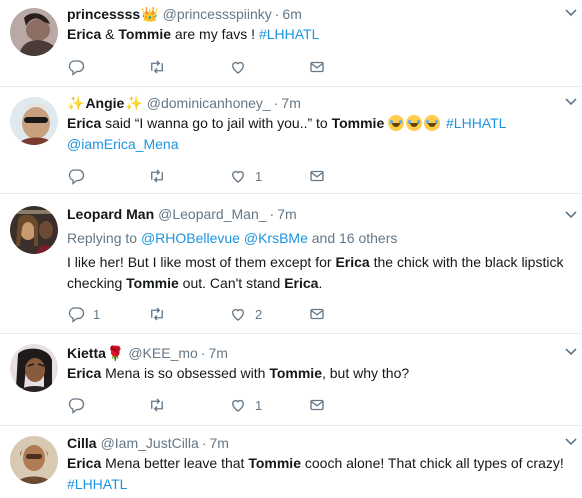 The height and width of the screenshot is (498, 582). What do you see at coordinates (97, 314) in the screenshot?
I see `reply-count: 1` at bounding box center [97, 314].